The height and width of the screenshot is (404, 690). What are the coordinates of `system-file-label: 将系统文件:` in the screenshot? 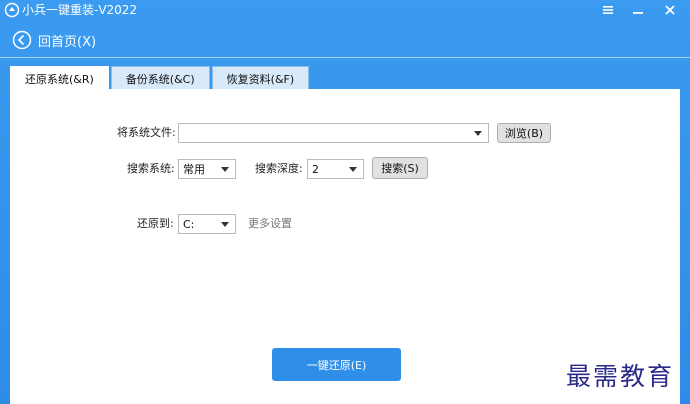 It's located at (146, 132).